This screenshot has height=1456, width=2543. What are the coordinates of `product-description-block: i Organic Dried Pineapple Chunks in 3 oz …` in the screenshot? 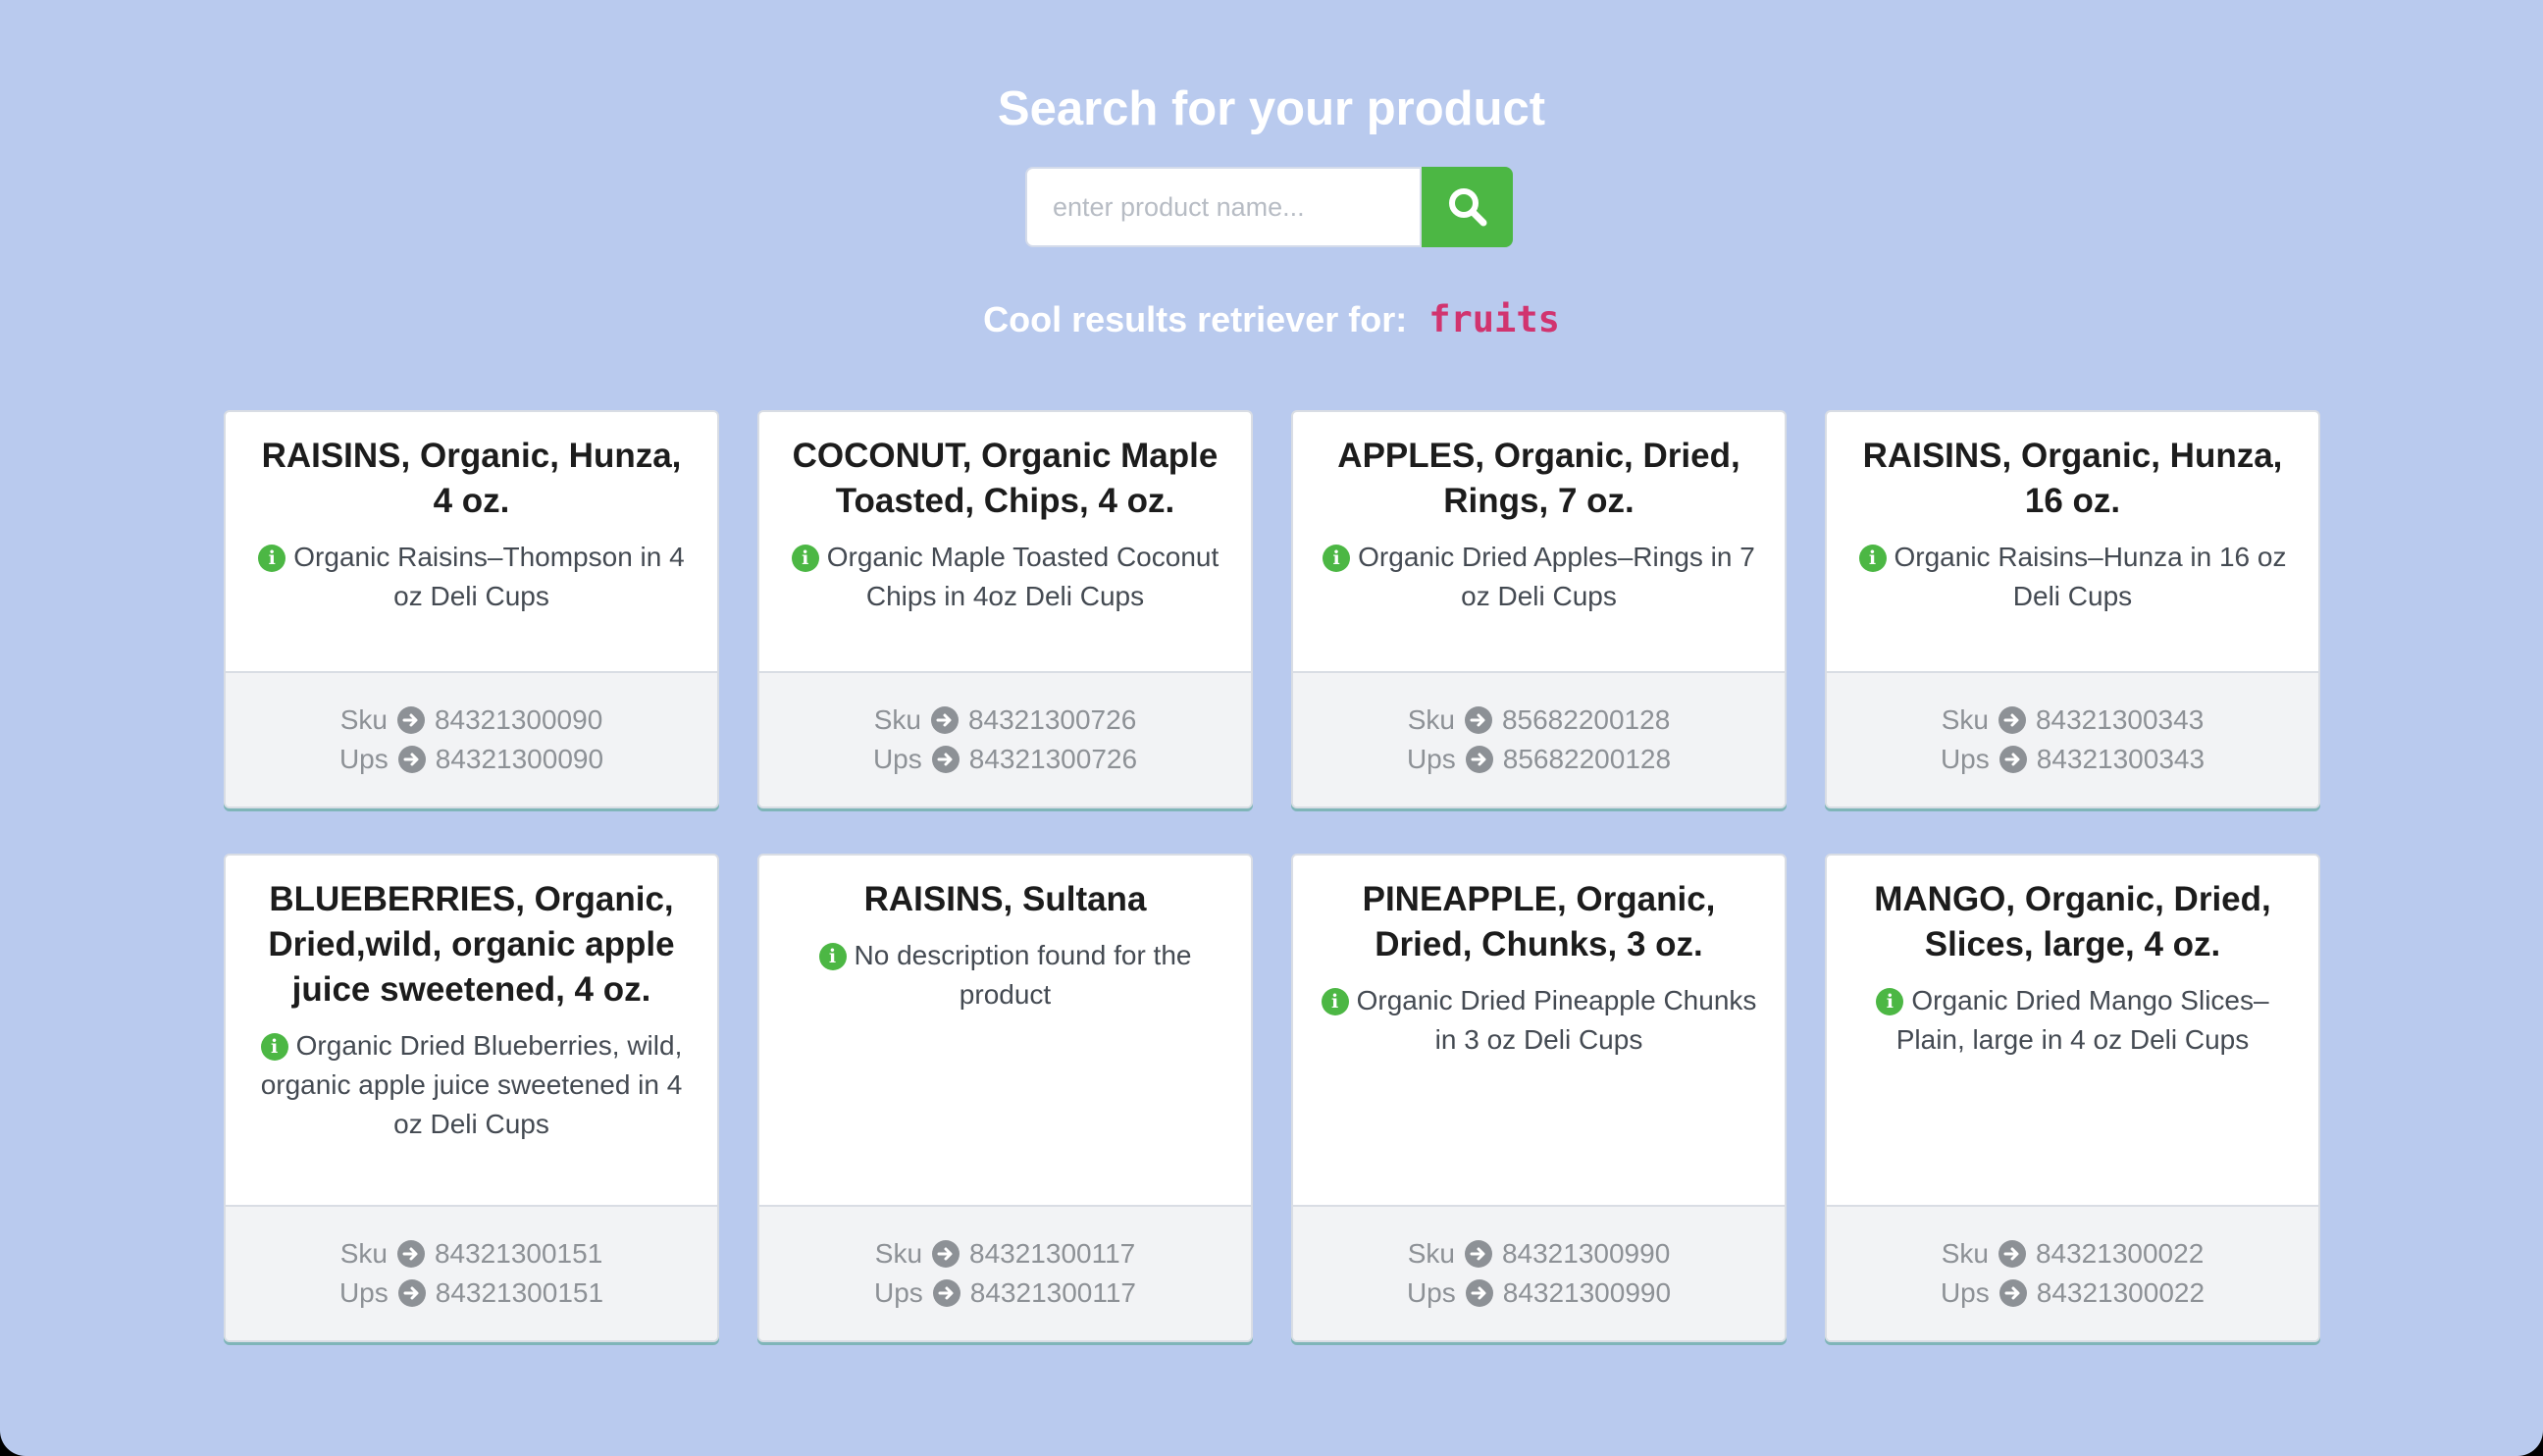 It's located at (1539, 1020).